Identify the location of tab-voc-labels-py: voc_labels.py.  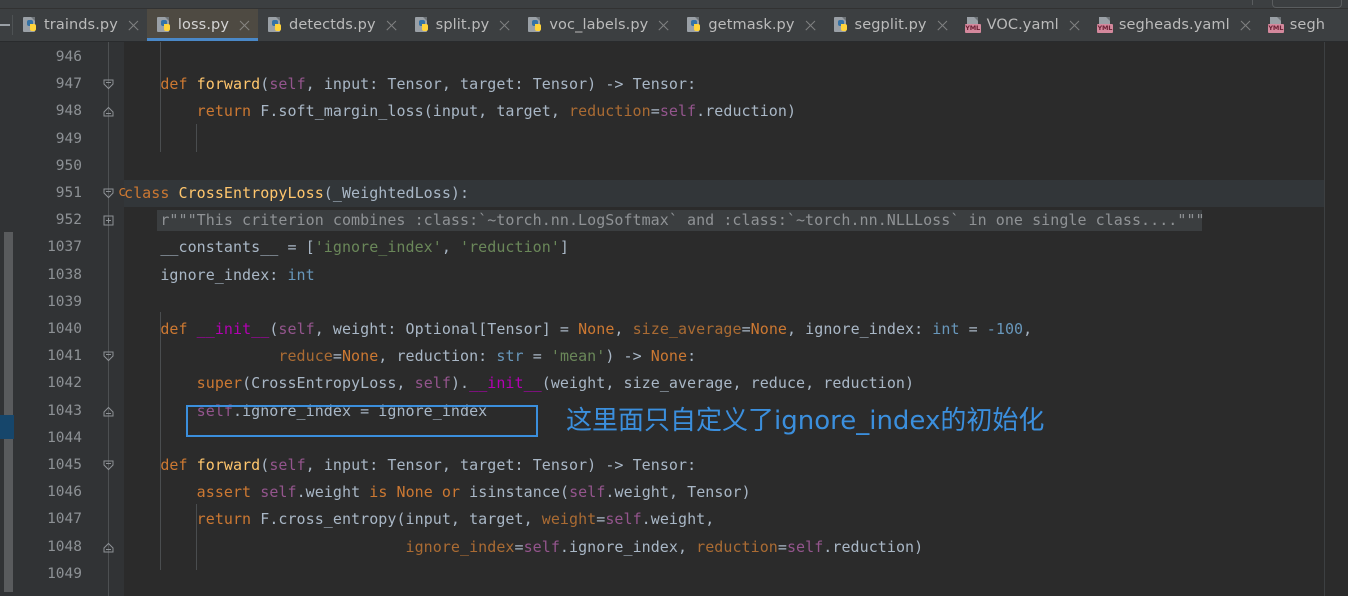
(598, 25).